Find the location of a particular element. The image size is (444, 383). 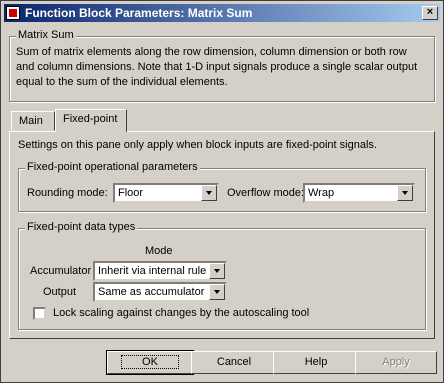

accumulator-mode-select: Inherit via internal rule is located at coordinates (160, 271).